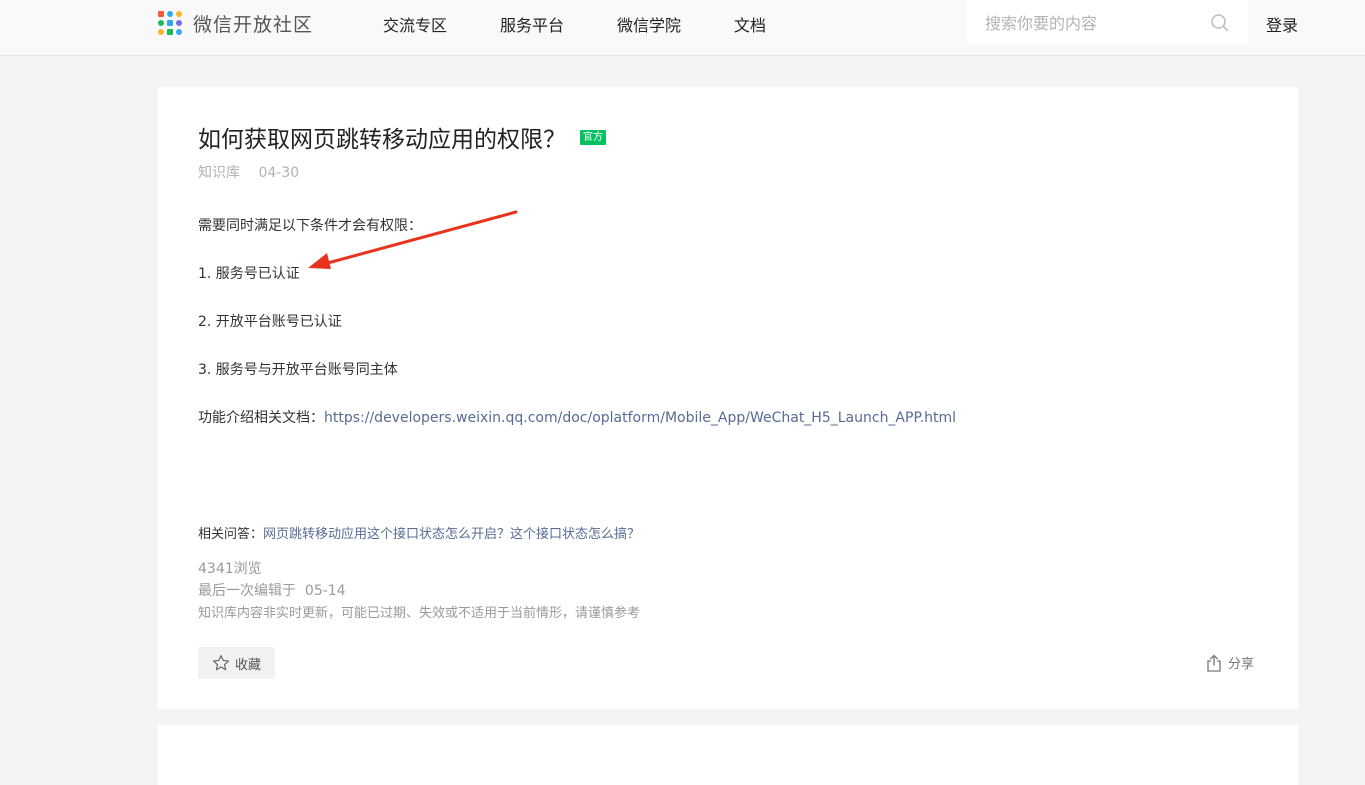 The image size is (1365, 785). What do you see at coordinates (270, 322) in the screenshot?
I see `condition-item: 2. 开放平台账号已认证` at bounding box center [270, 322].